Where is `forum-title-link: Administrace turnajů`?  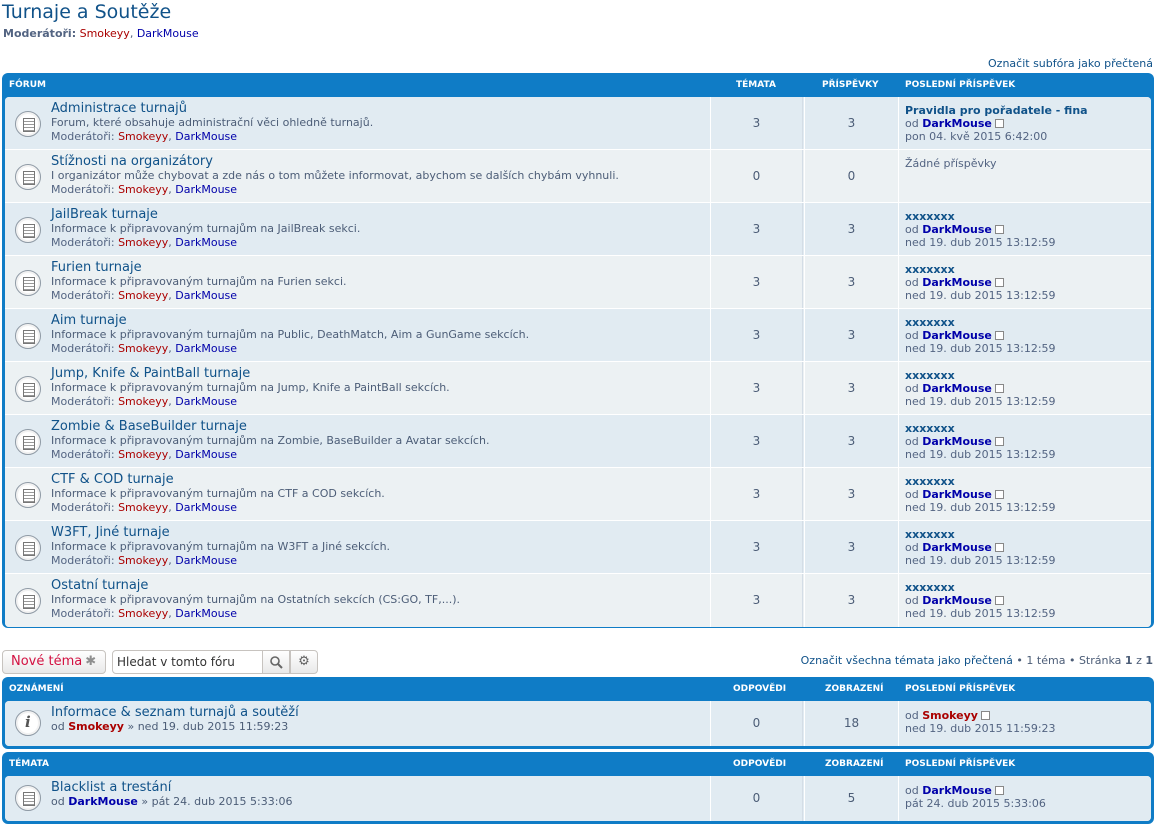
forum-title-link: Administrace turnajů is located at coordinates (212, 108).